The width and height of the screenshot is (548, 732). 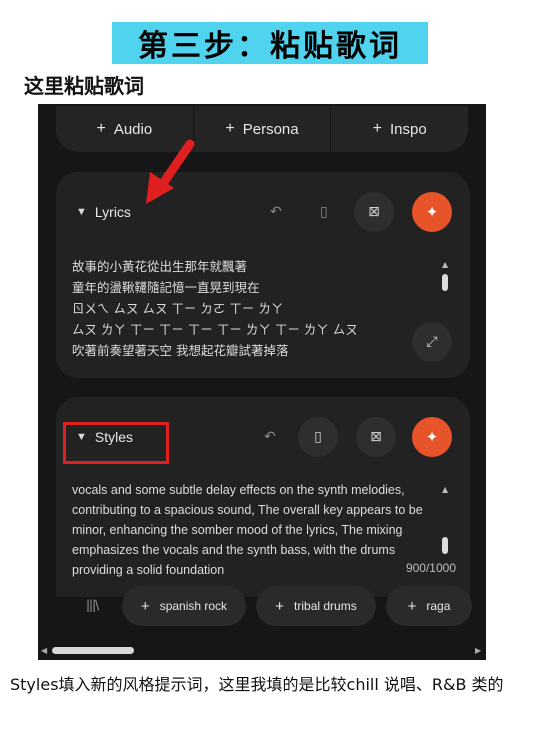 What do you see at coordinates (93, 650) in the screenshot?
I see `horizontal-scroll-thumb` at bounding box center [93, 650].